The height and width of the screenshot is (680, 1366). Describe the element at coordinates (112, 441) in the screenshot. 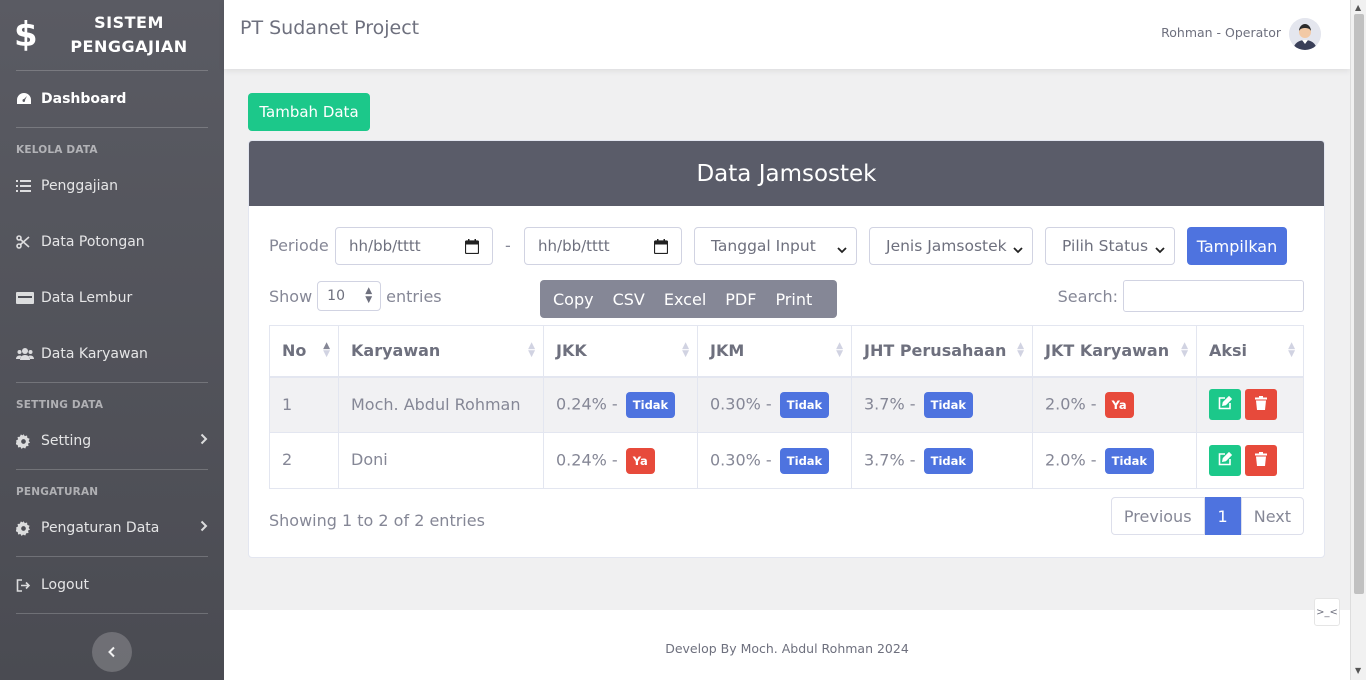

I see `sidebar-item-setting: Setting` at that location.